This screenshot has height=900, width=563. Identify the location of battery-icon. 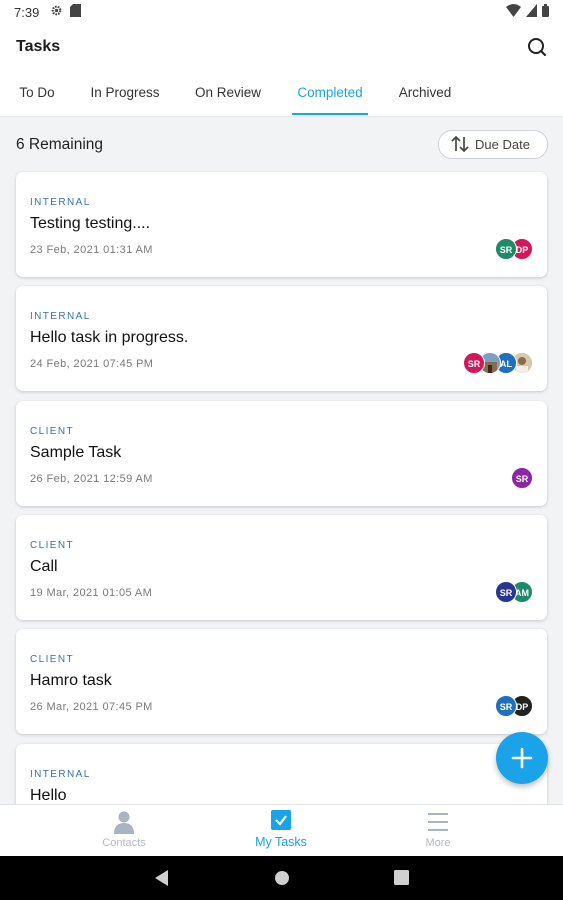
(545, 12).